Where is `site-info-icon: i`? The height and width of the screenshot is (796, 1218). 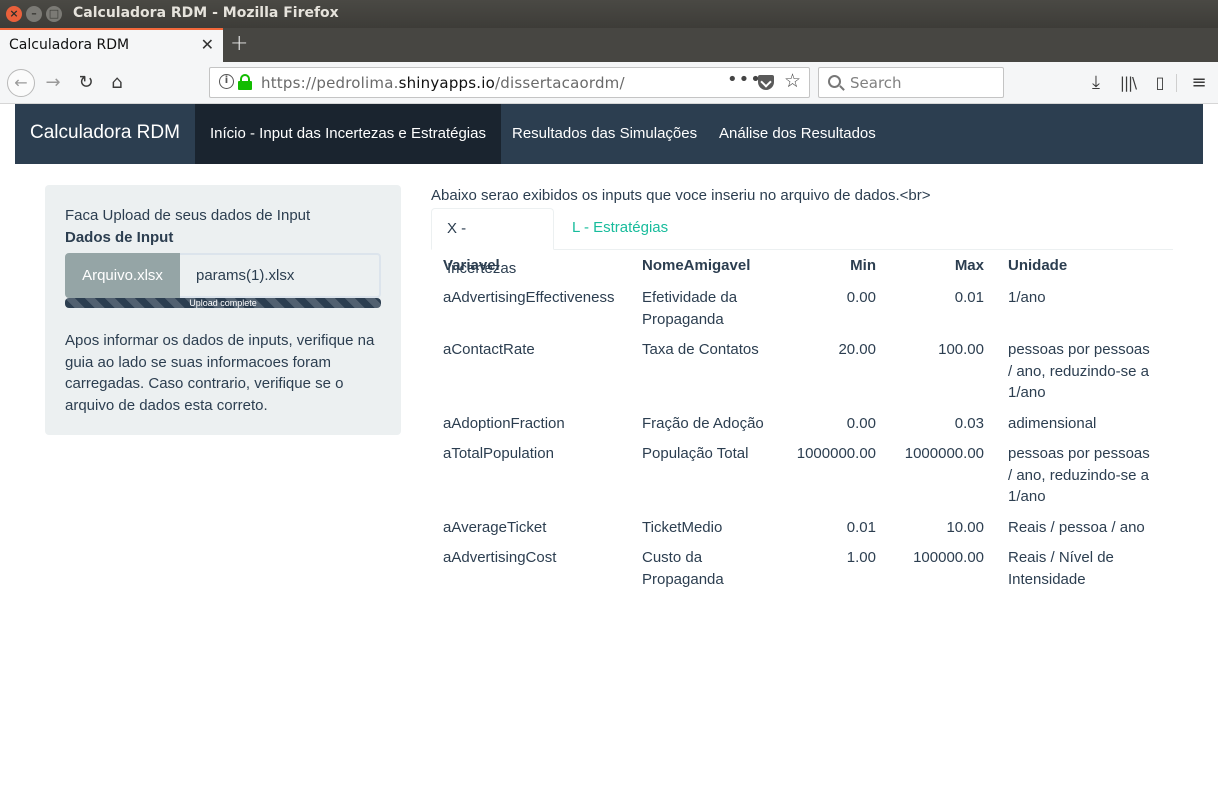 site-info-icon: i is located at coordinates (226, 81).